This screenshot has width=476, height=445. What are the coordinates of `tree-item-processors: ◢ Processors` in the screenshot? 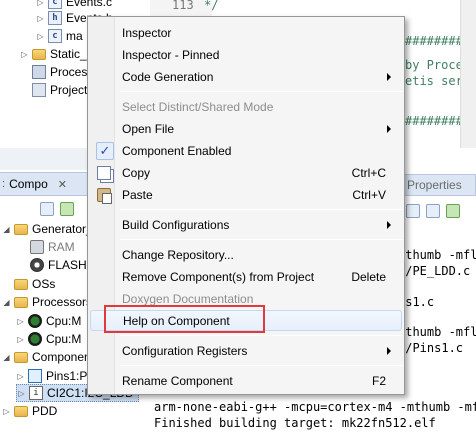 It's located at (47, 302).